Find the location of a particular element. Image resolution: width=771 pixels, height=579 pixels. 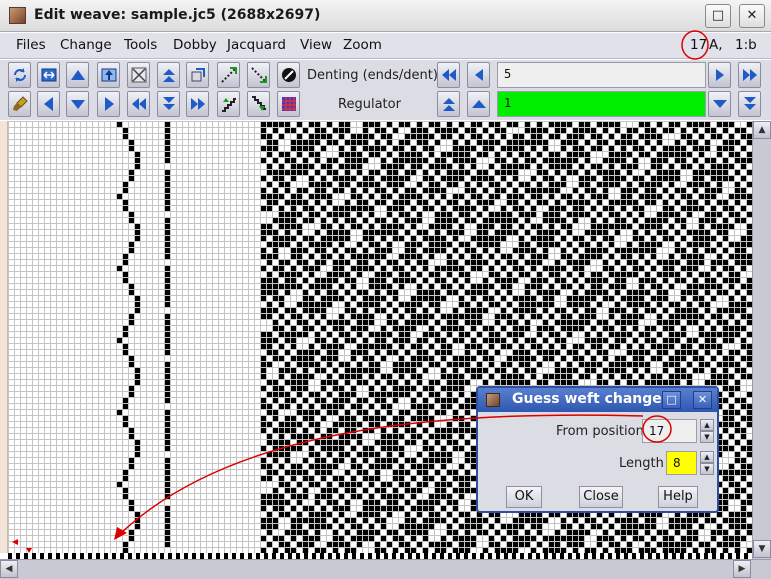

horizontal-scrollbar: ◀ ▶ is located at coordinates (385, 569).